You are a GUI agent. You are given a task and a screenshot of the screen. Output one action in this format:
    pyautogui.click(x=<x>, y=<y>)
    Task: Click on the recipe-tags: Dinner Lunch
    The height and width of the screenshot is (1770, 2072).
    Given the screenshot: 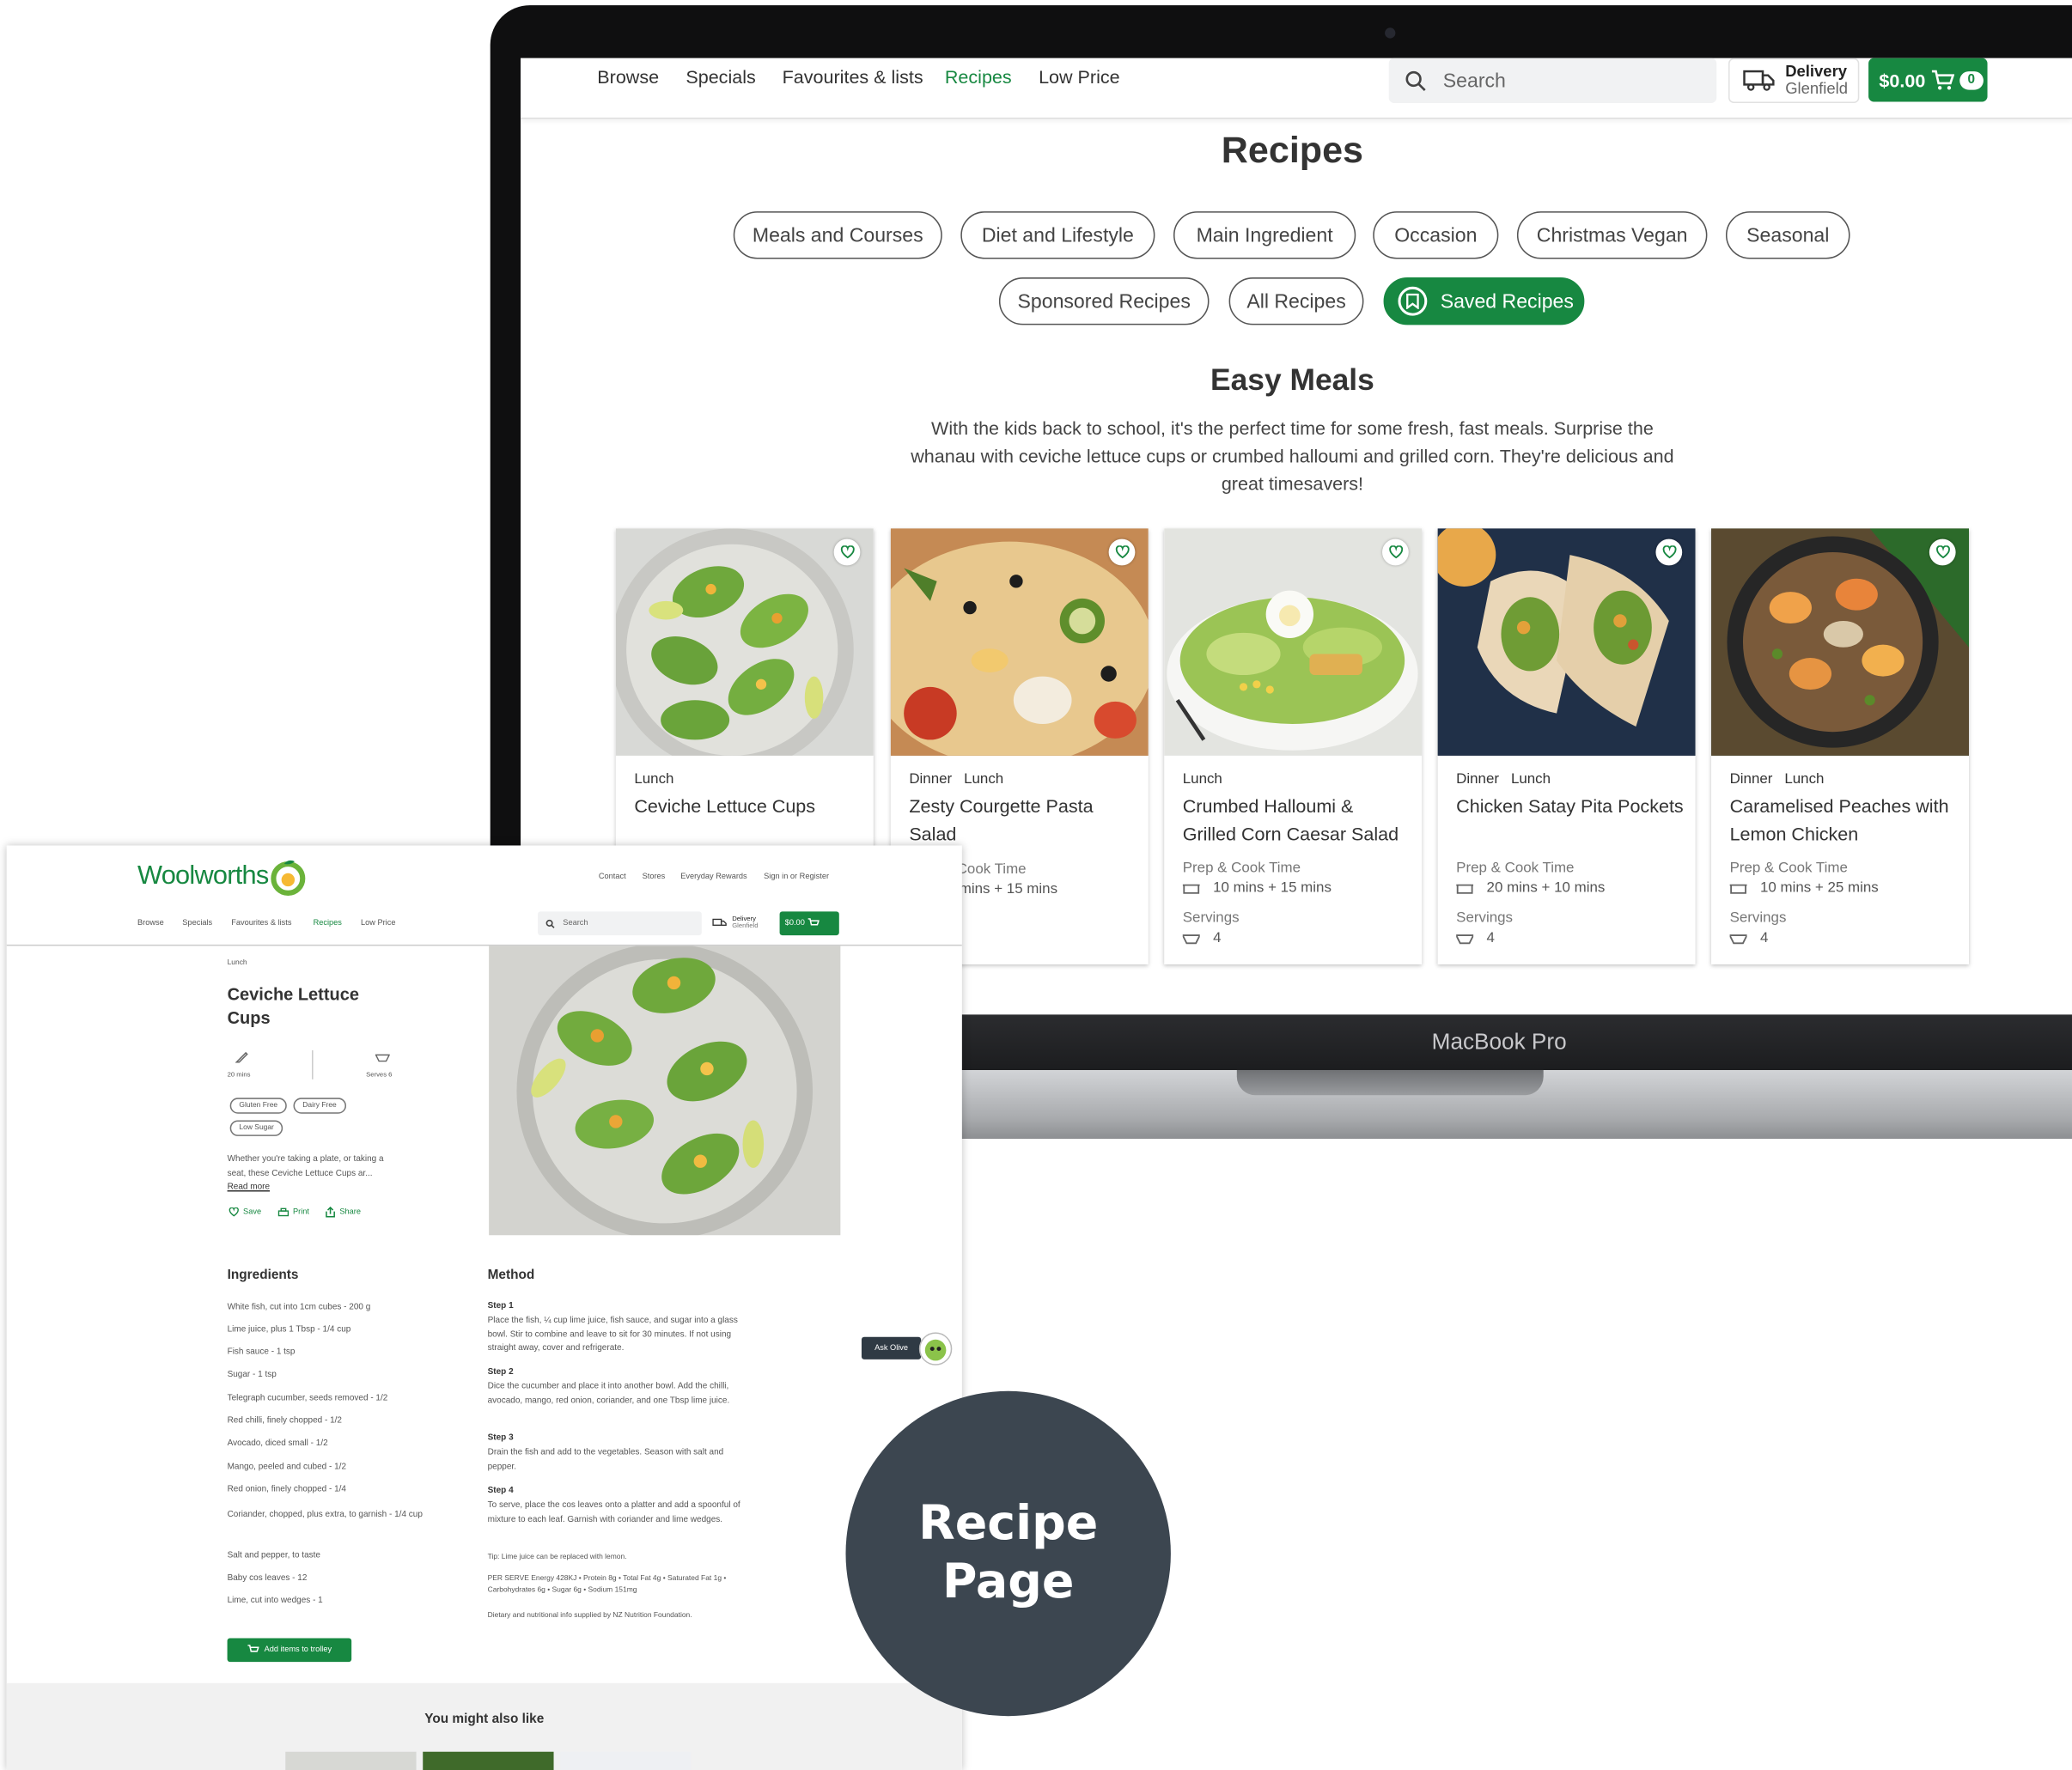 What is the action you would take?
    pyautogui.click(x=956, y=779)
    